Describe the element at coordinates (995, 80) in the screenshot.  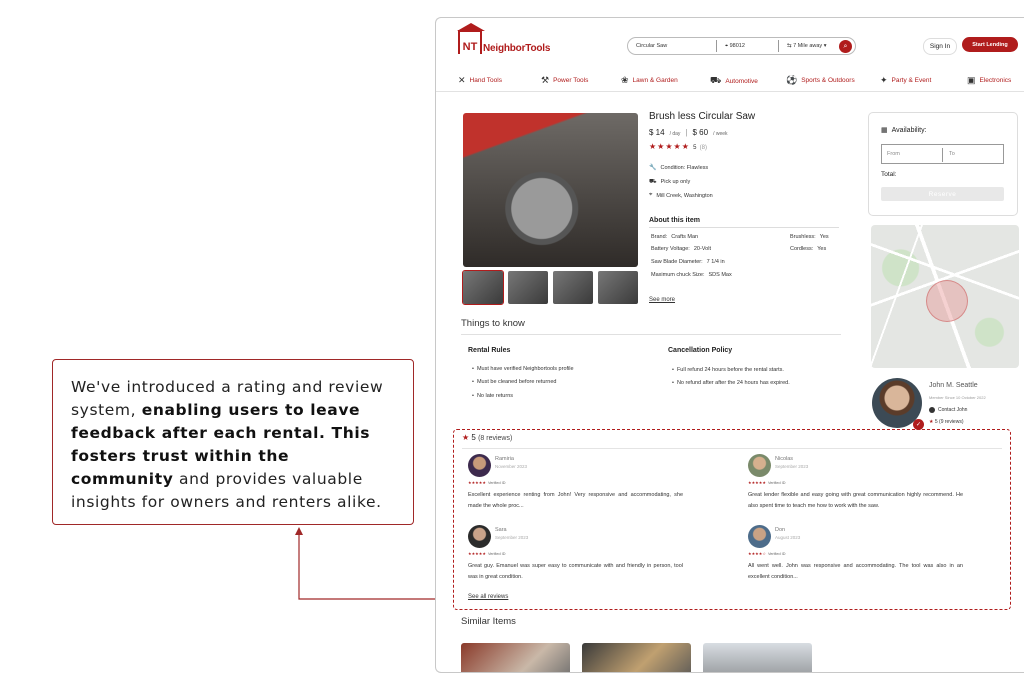
I see `nav-label: Electronics` at that location.